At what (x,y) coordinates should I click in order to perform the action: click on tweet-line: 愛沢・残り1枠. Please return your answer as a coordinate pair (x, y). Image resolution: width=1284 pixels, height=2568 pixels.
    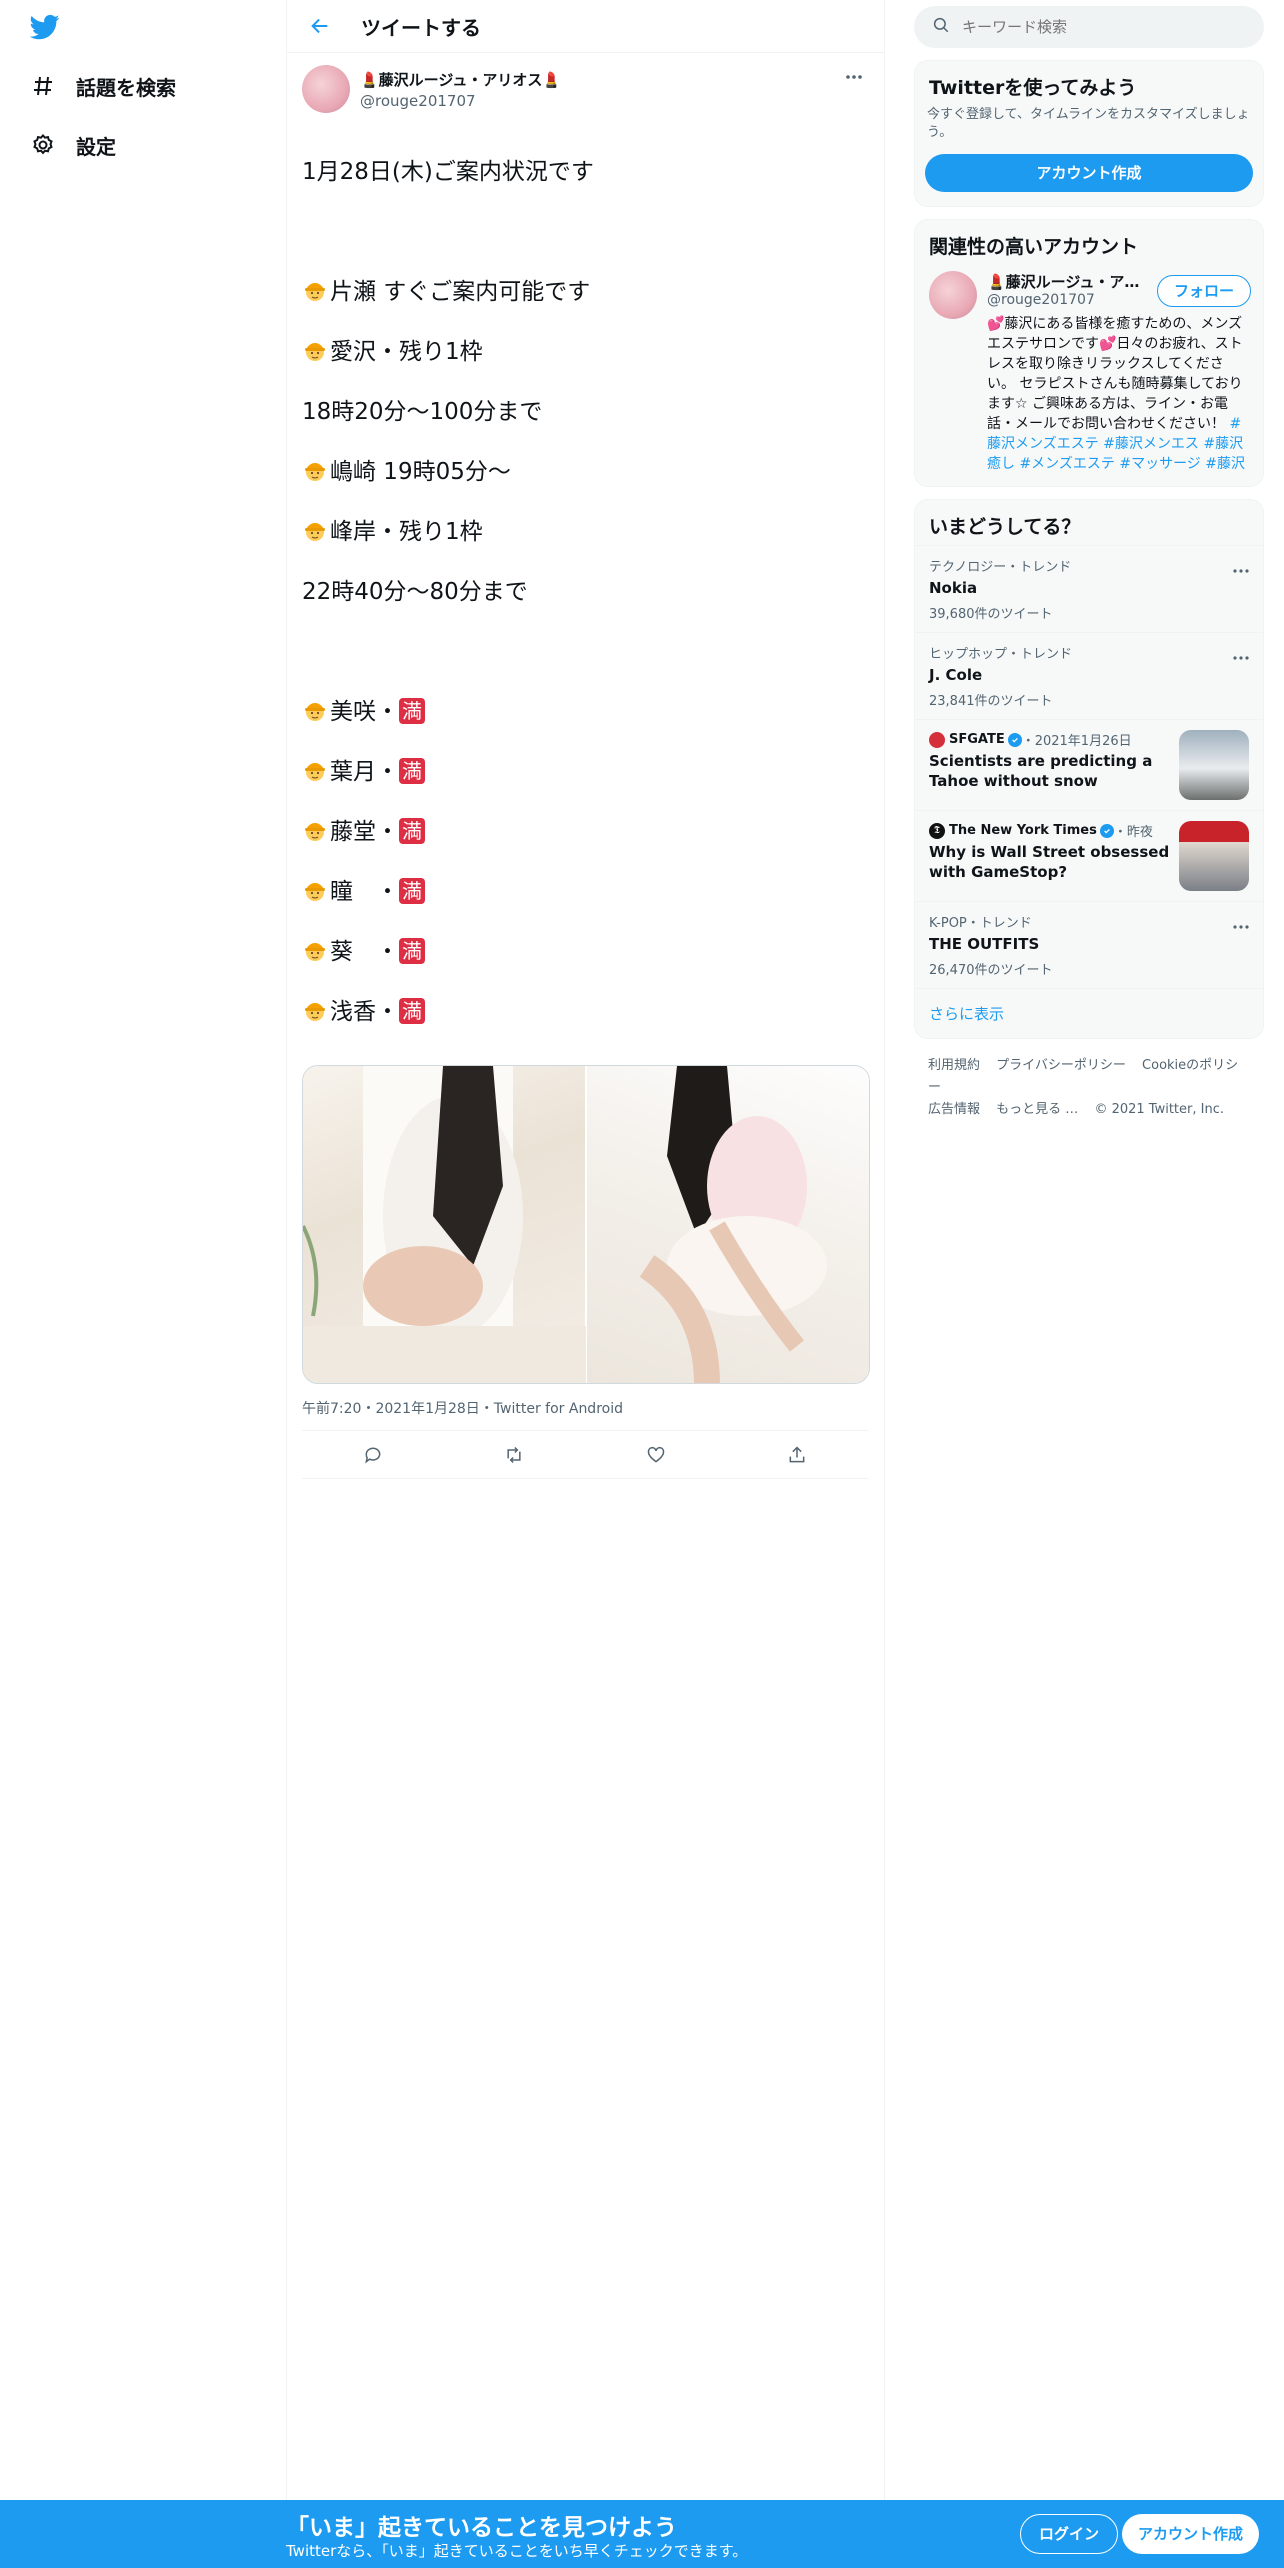
    Looking at the image, I should click on (585, 352).